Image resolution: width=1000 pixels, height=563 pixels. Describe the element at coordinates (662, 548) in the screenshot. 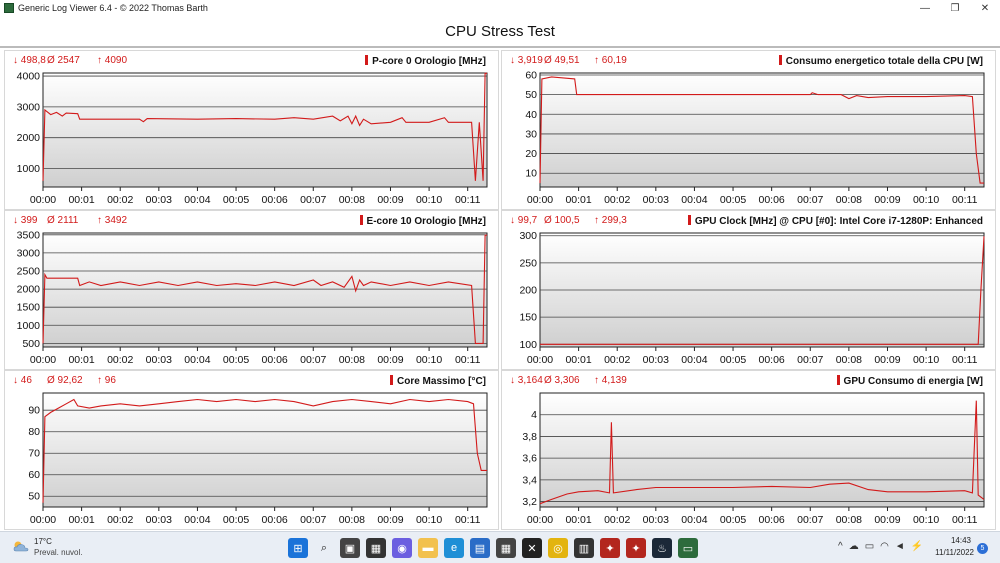

I see `steam-icon: ♨` at that location.